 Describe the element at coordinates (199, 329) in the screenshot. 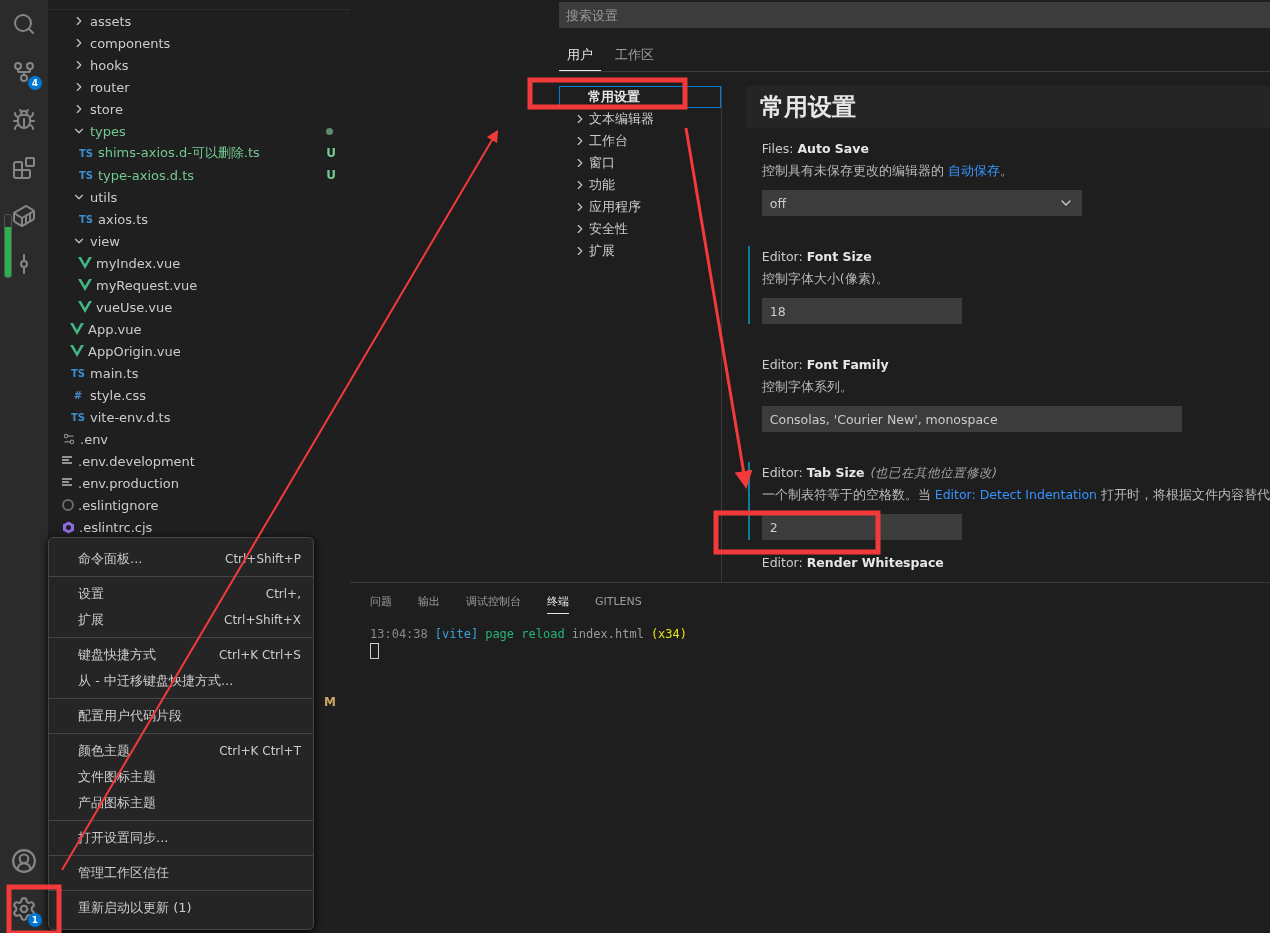

I see `file-row: App.vue` at that location.